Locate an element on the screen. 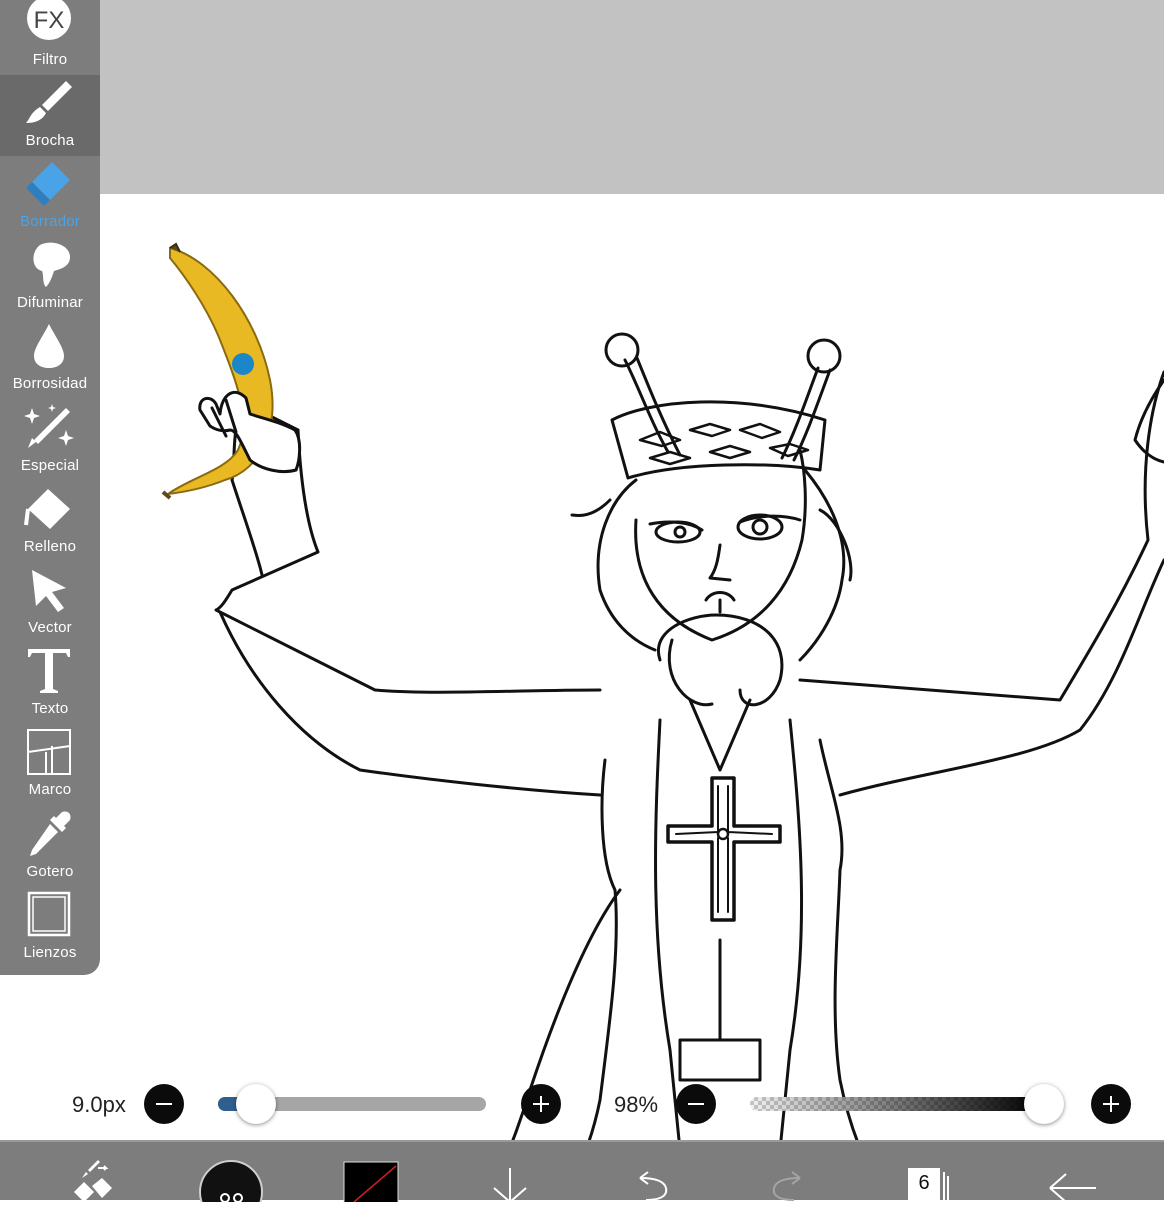 The width and height of the screenshot is (1164, 1207). undo-button is located at coordinates (650, 1172).